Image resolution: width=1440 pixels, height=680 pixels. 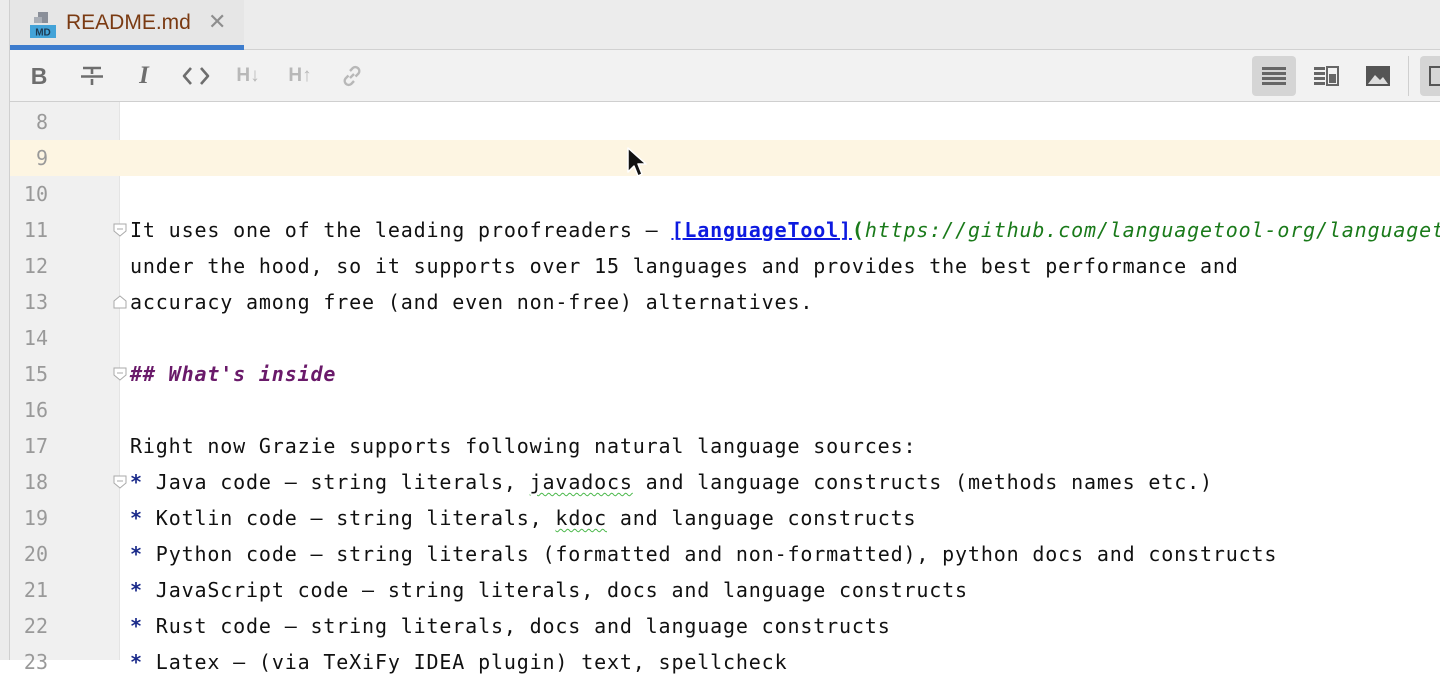 What do you see at coordinates (35, 590) in the screenshot?
I see `line-number: 21` at bounding box center [35, 590].